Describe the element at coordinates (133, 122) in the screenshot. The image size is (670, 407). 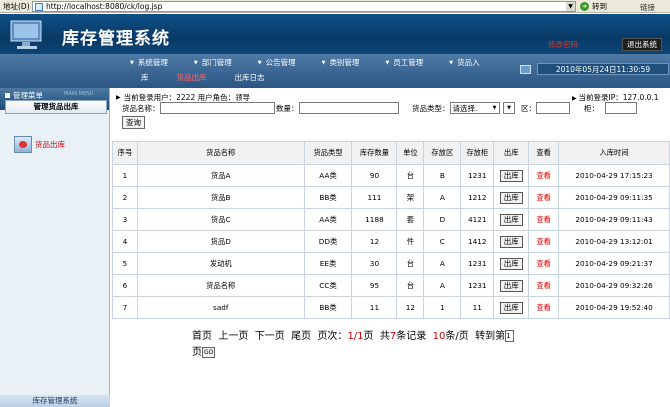
I see `query-button: 查询` at that location.